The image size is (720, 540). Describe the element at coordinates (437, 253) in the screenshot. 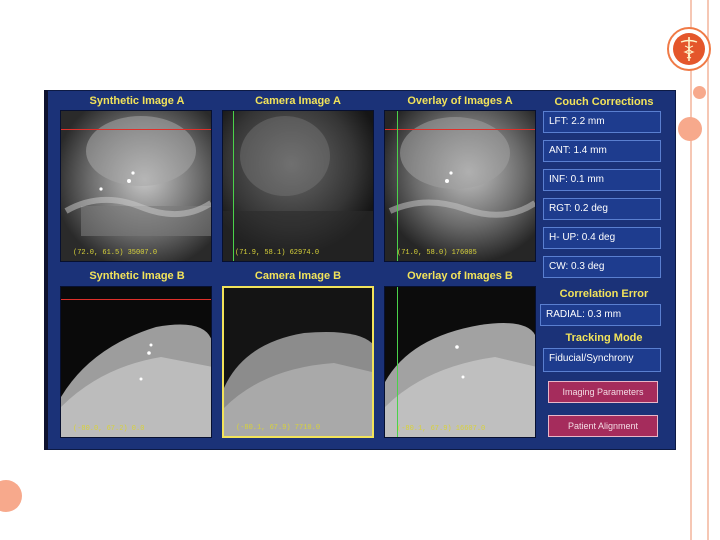

I see `pixel-readout: (71.0, 58.0) 176005` at that location.